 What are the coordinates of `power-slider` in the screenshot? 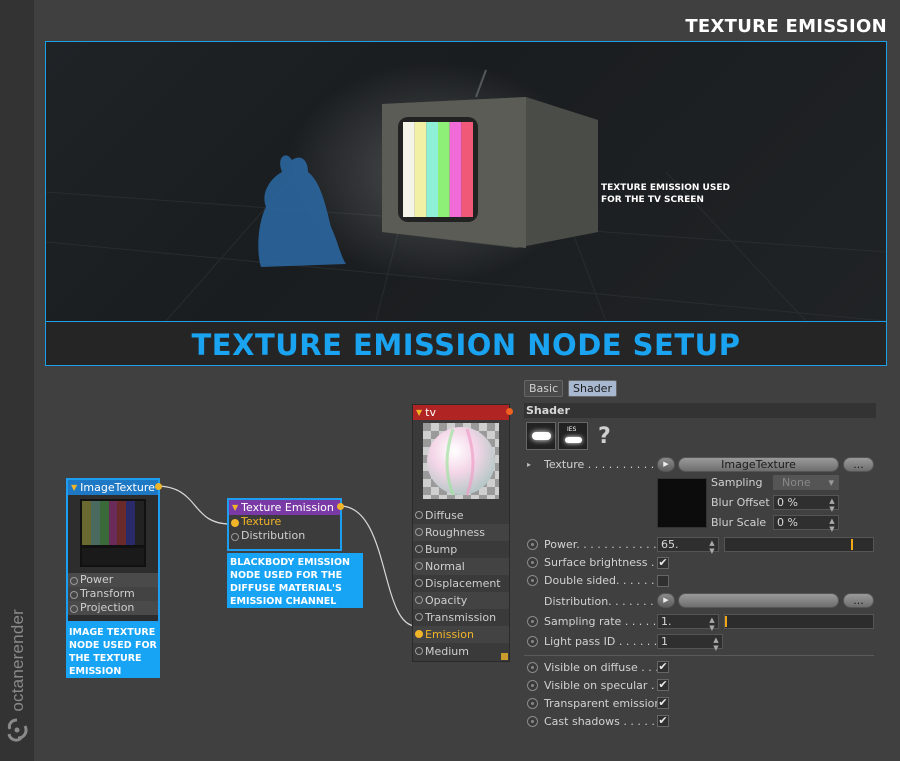 It's located at (799, 544).